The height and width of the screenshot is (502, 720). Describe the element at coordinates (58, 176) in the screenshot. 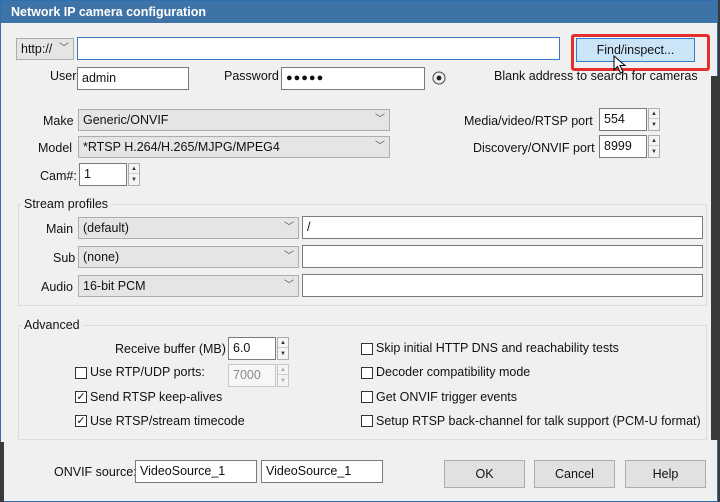

I see `cam-label: Cam#:` at that location.